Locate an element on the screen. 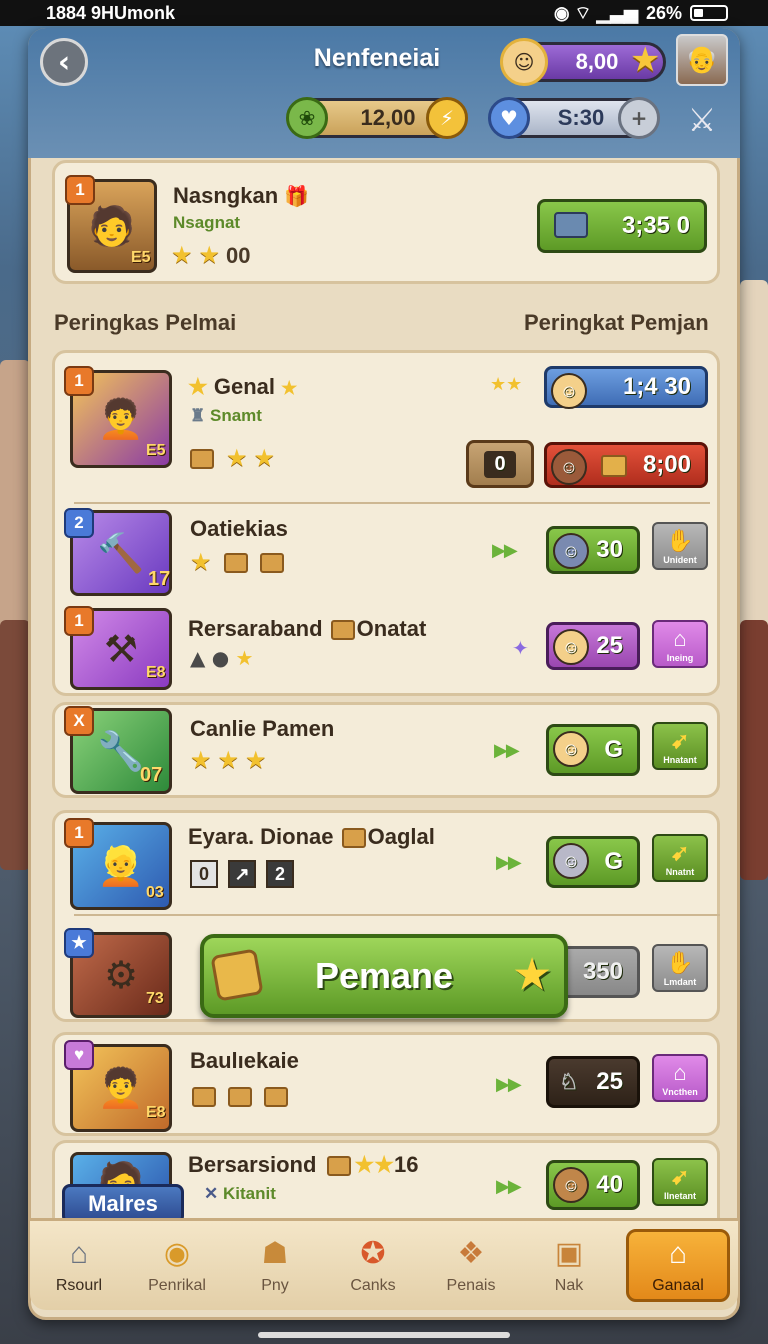  reward-blue: ☺ 1;4 30 is located at coordinates (626, 387).